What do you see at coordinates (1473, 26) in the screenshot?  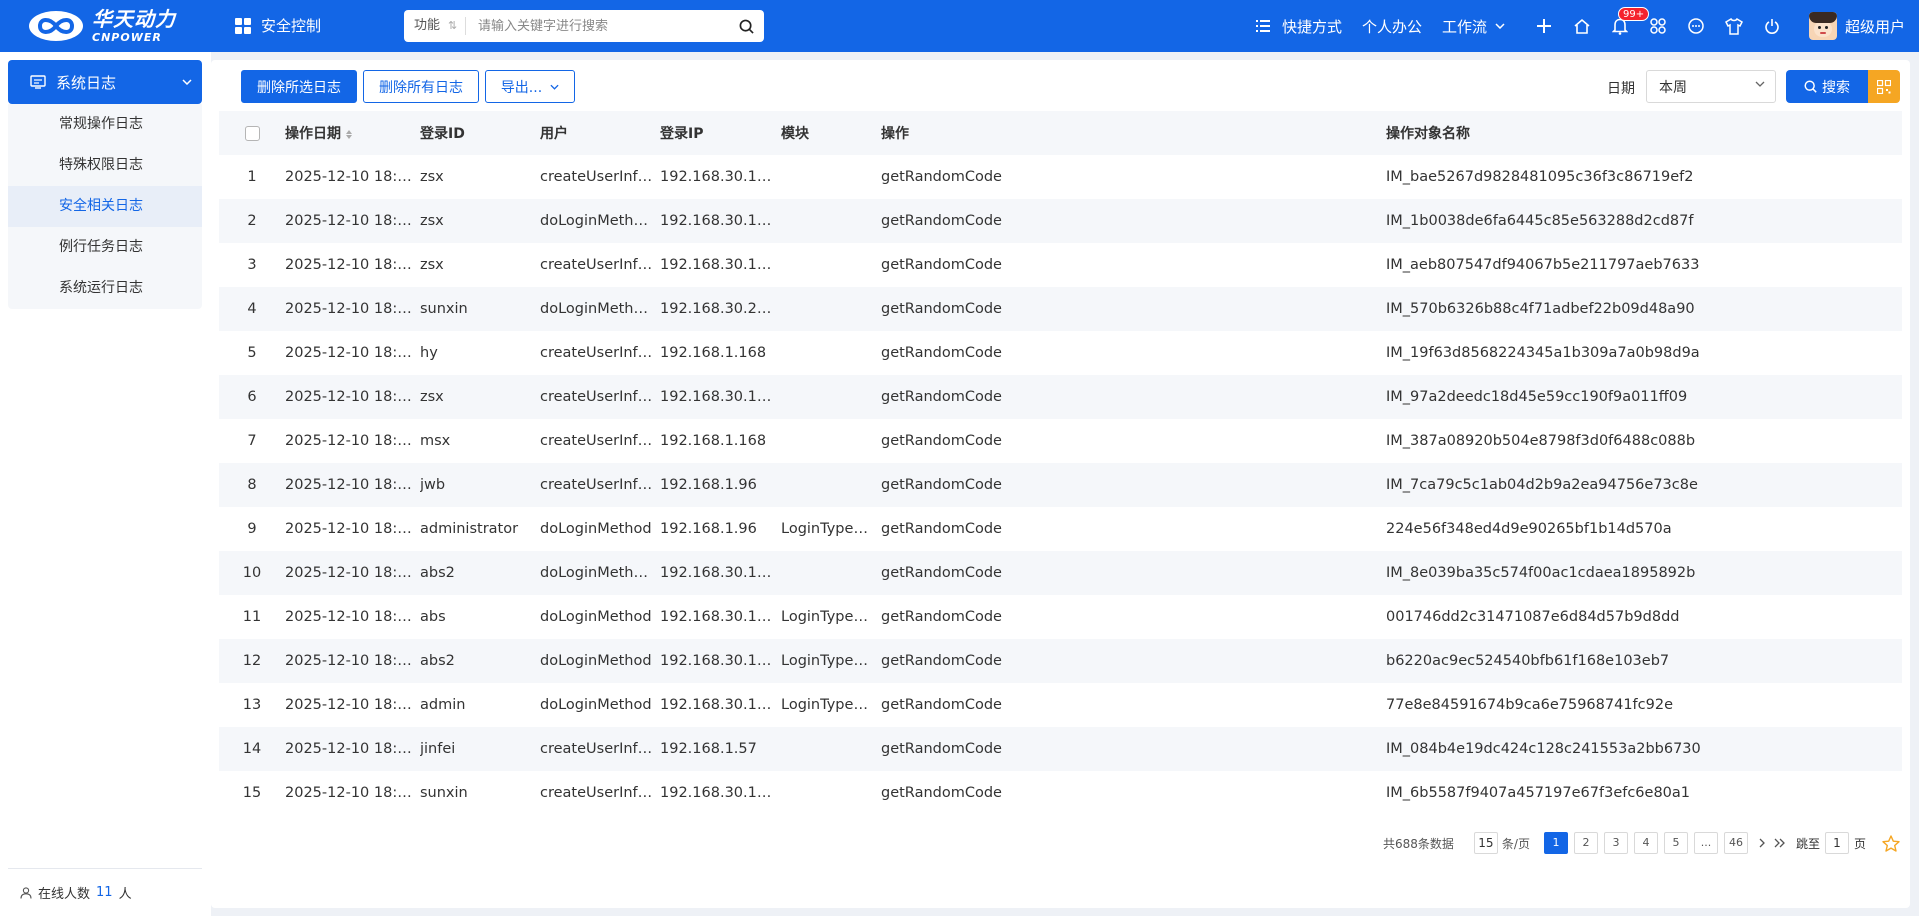 I see `workflow-menu: 工作流` at bounding box center [1473, 26].